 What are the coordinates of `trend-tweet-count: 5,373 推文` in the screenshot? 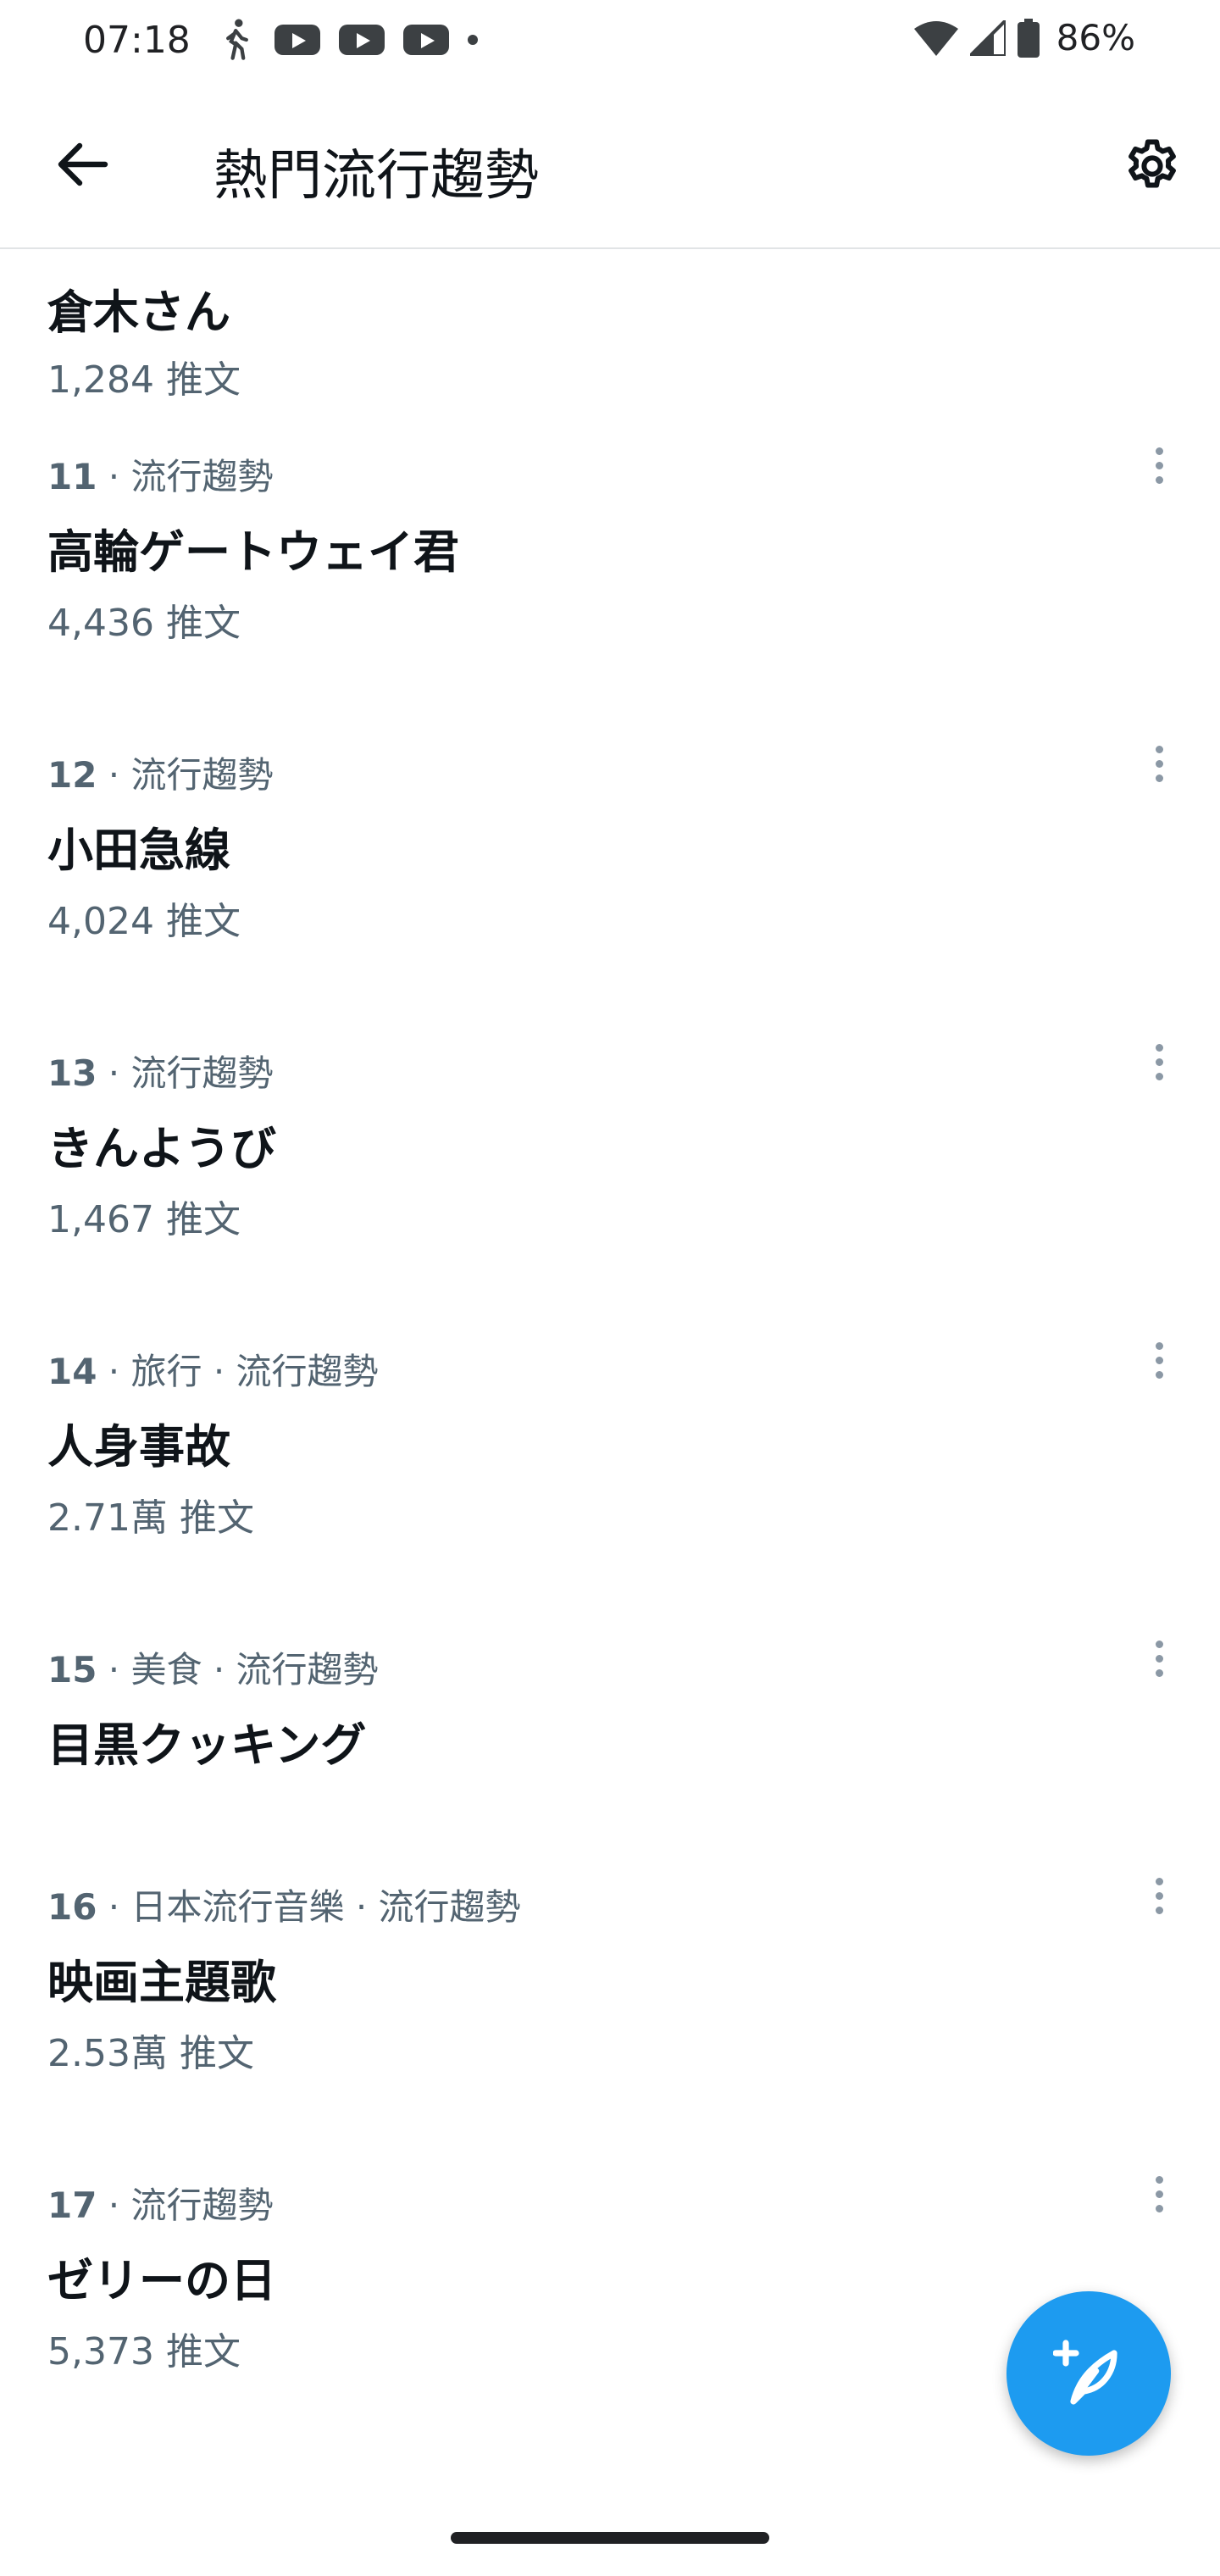 It's located at (144, 2351).